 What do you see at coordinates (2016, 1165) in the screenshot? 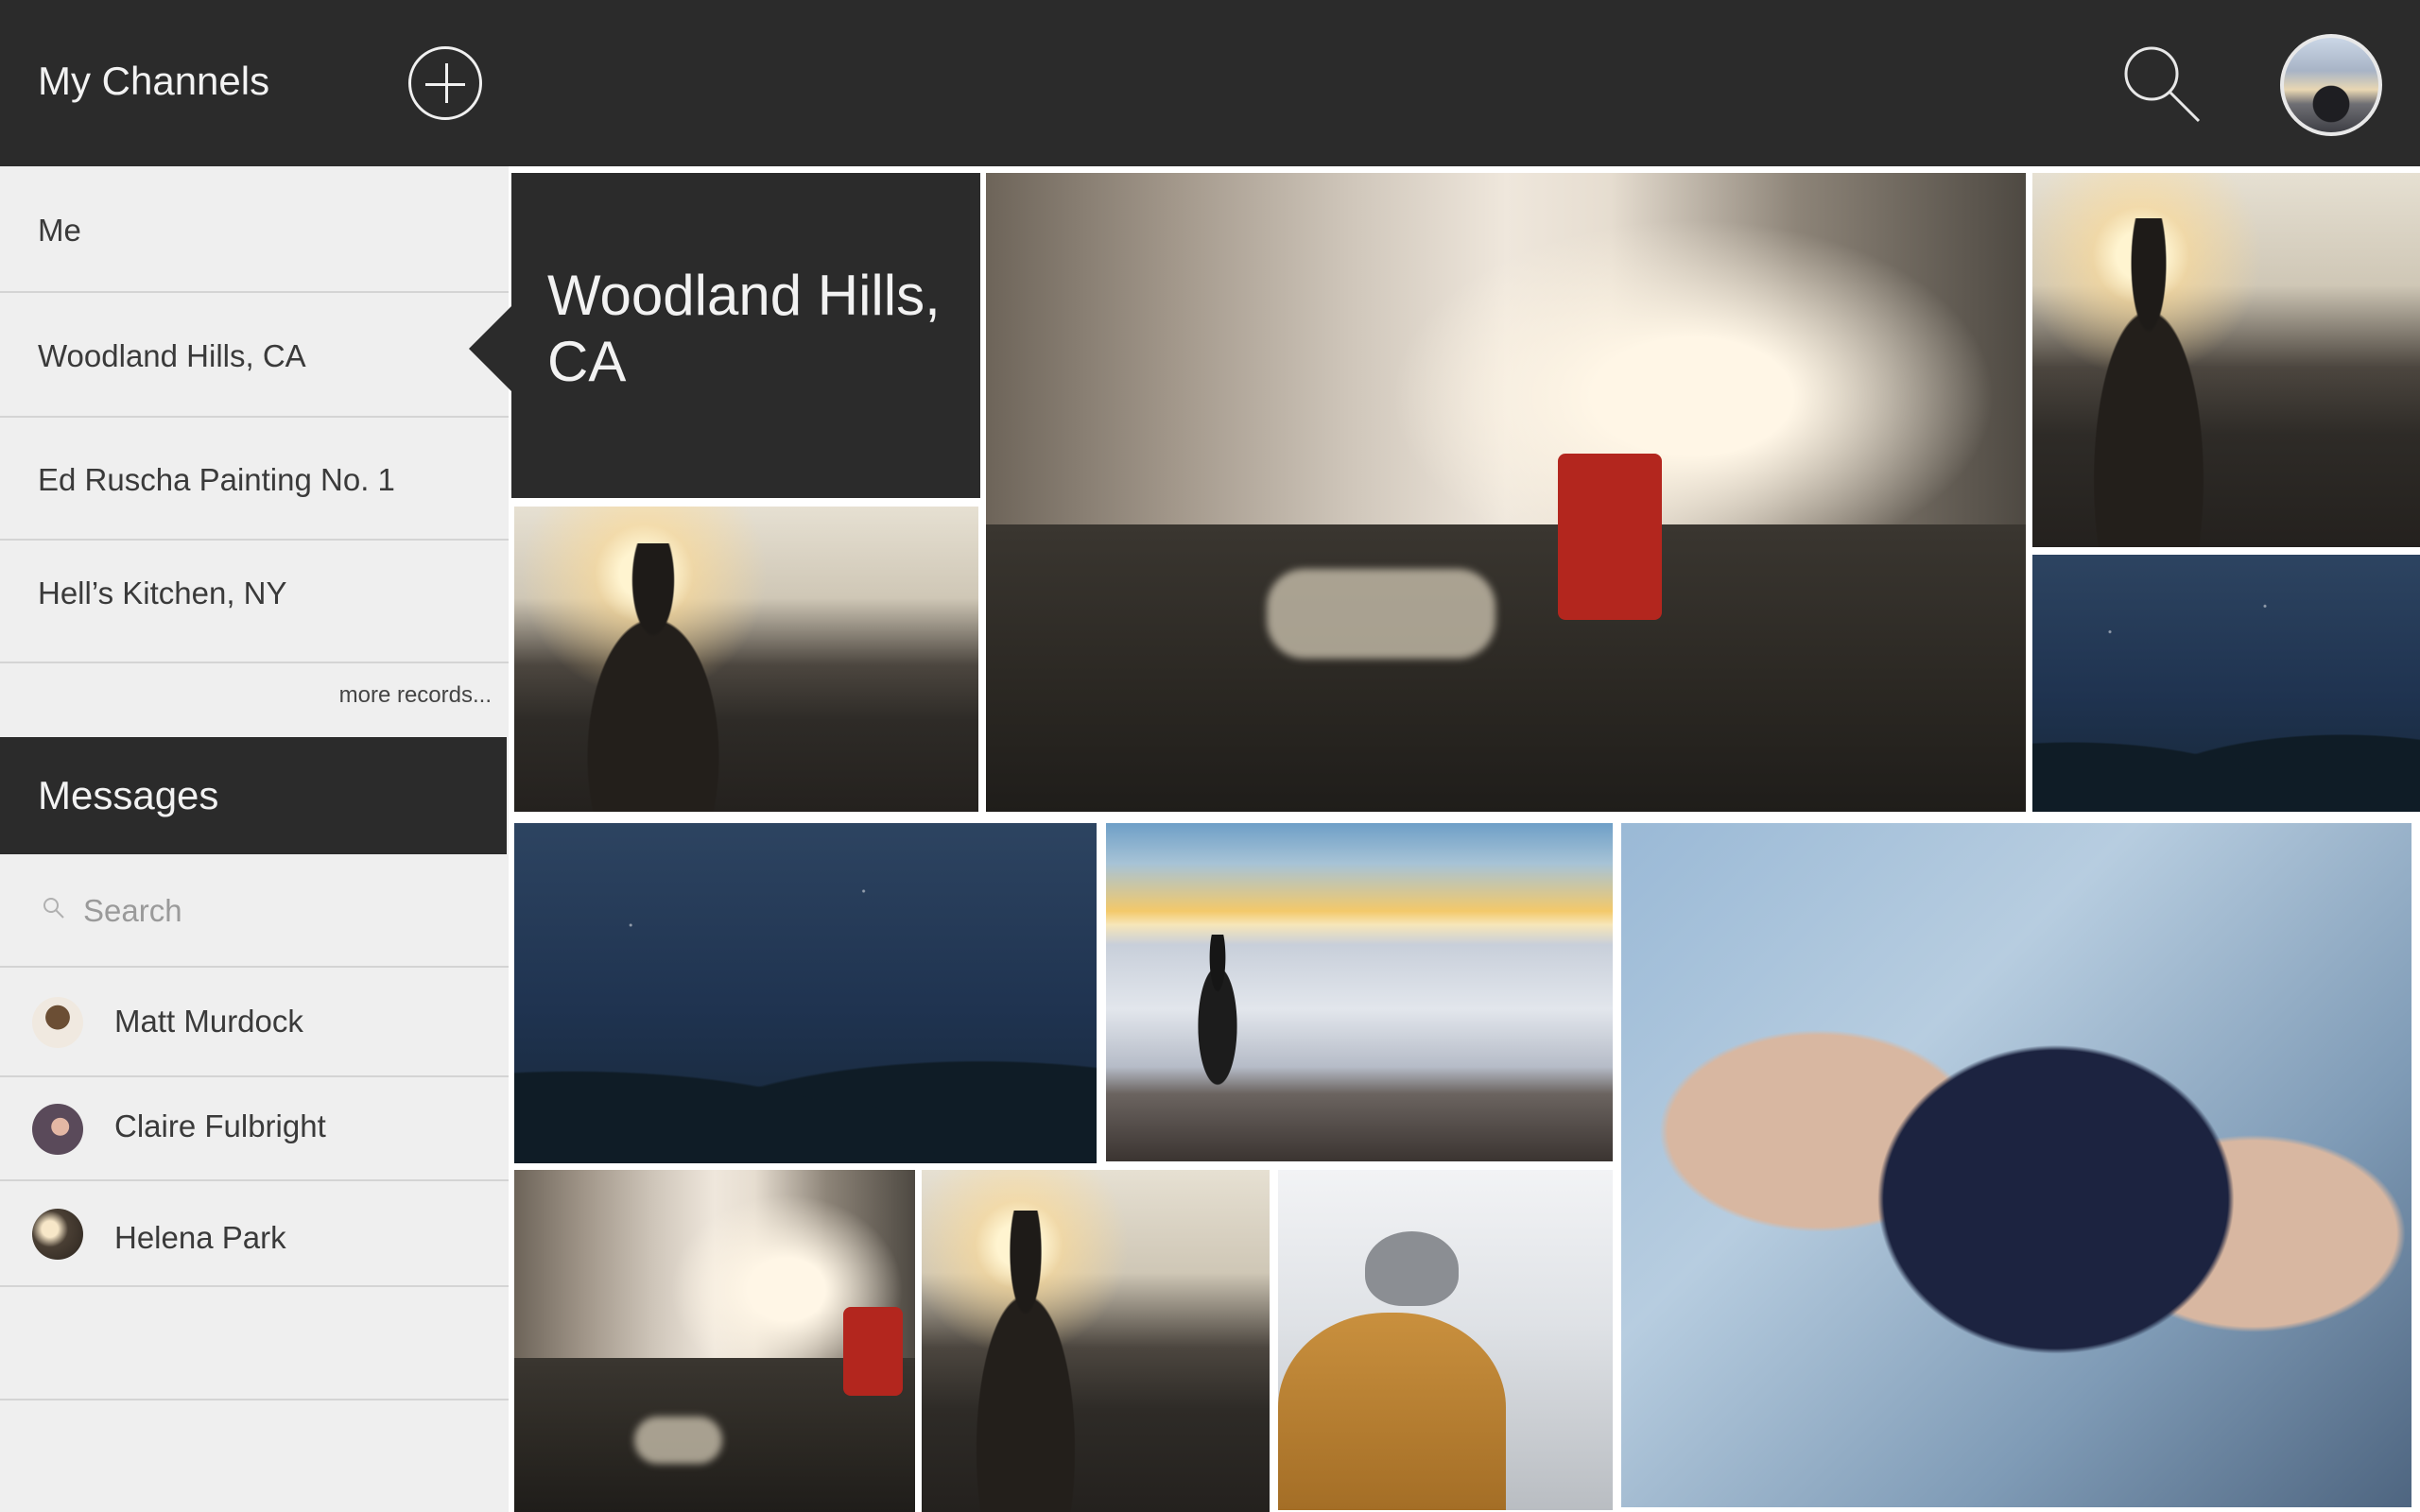
I see `photo-grapes-in-hands` at bounding box center [2016, 1165].